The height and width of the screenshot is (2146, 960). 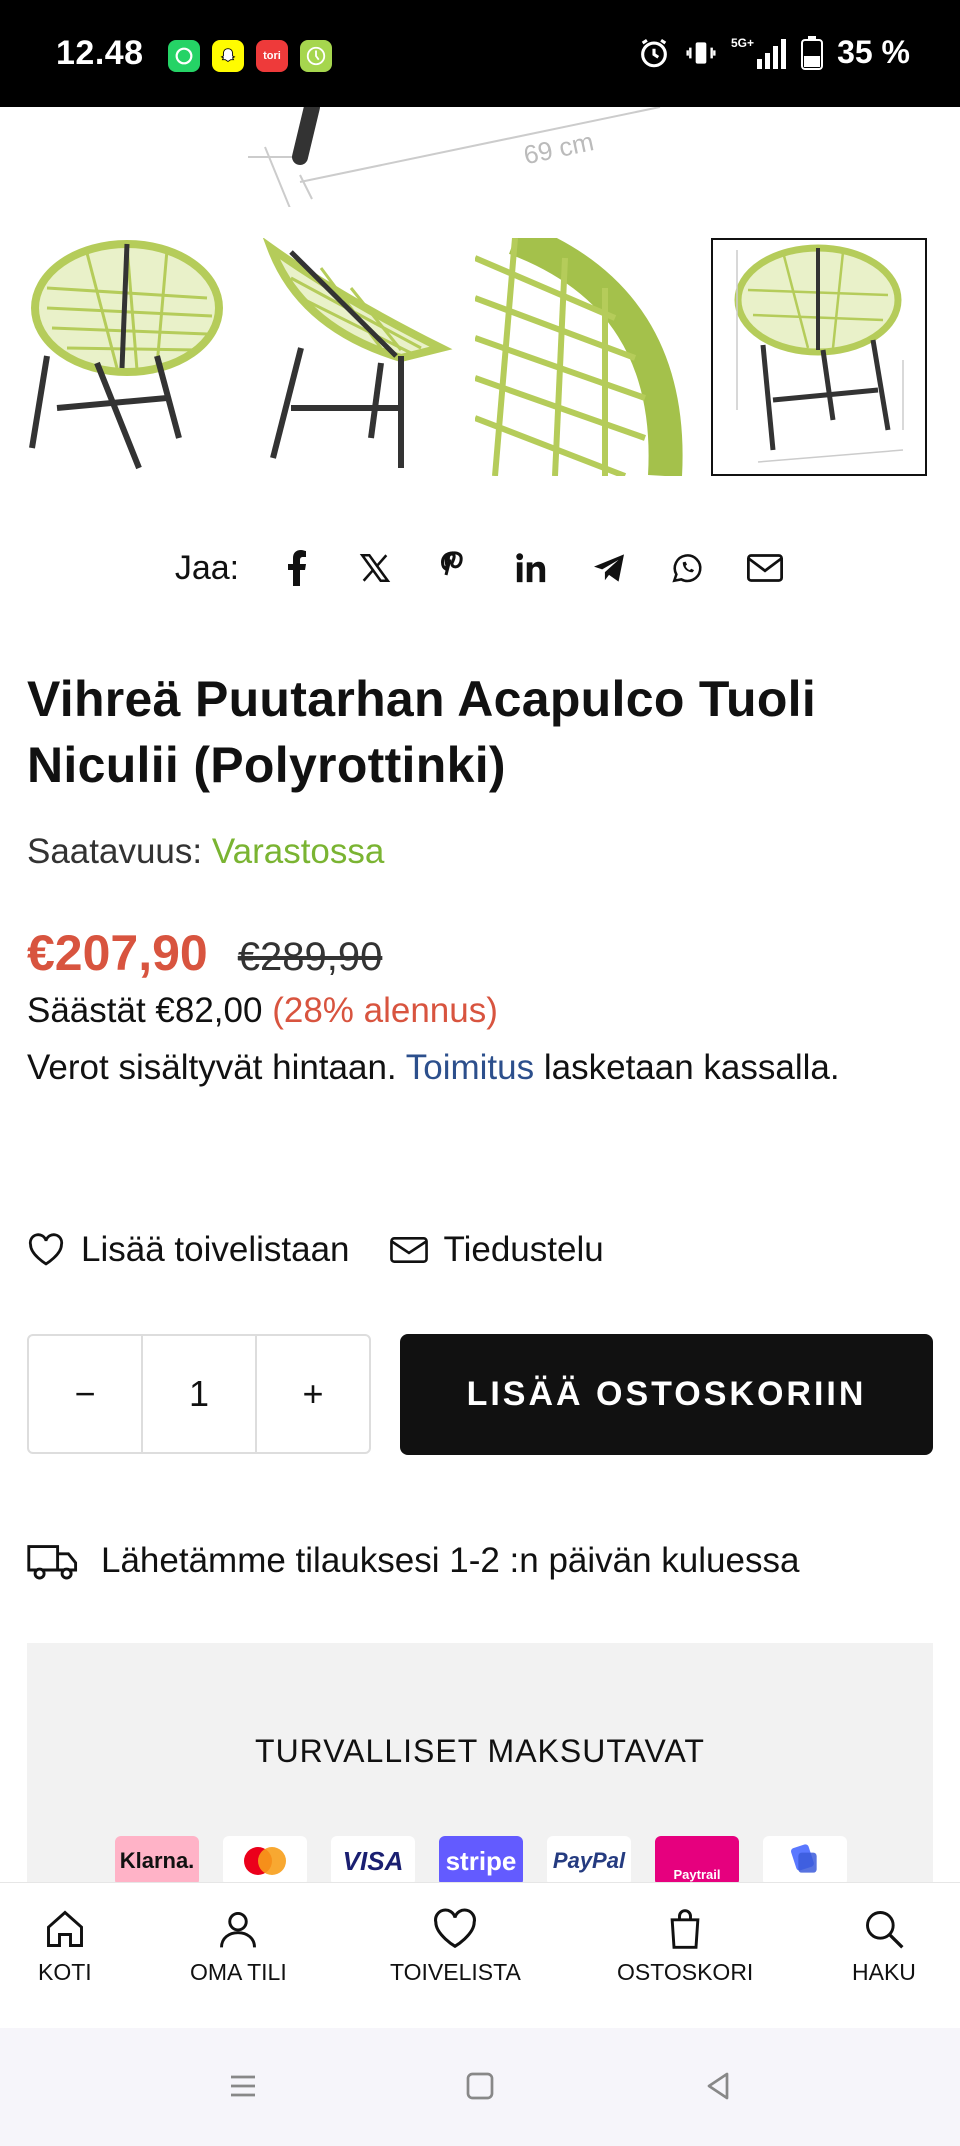 I want to click on availability: Saatavuus: Varastossa, so click(x=205, y=852).